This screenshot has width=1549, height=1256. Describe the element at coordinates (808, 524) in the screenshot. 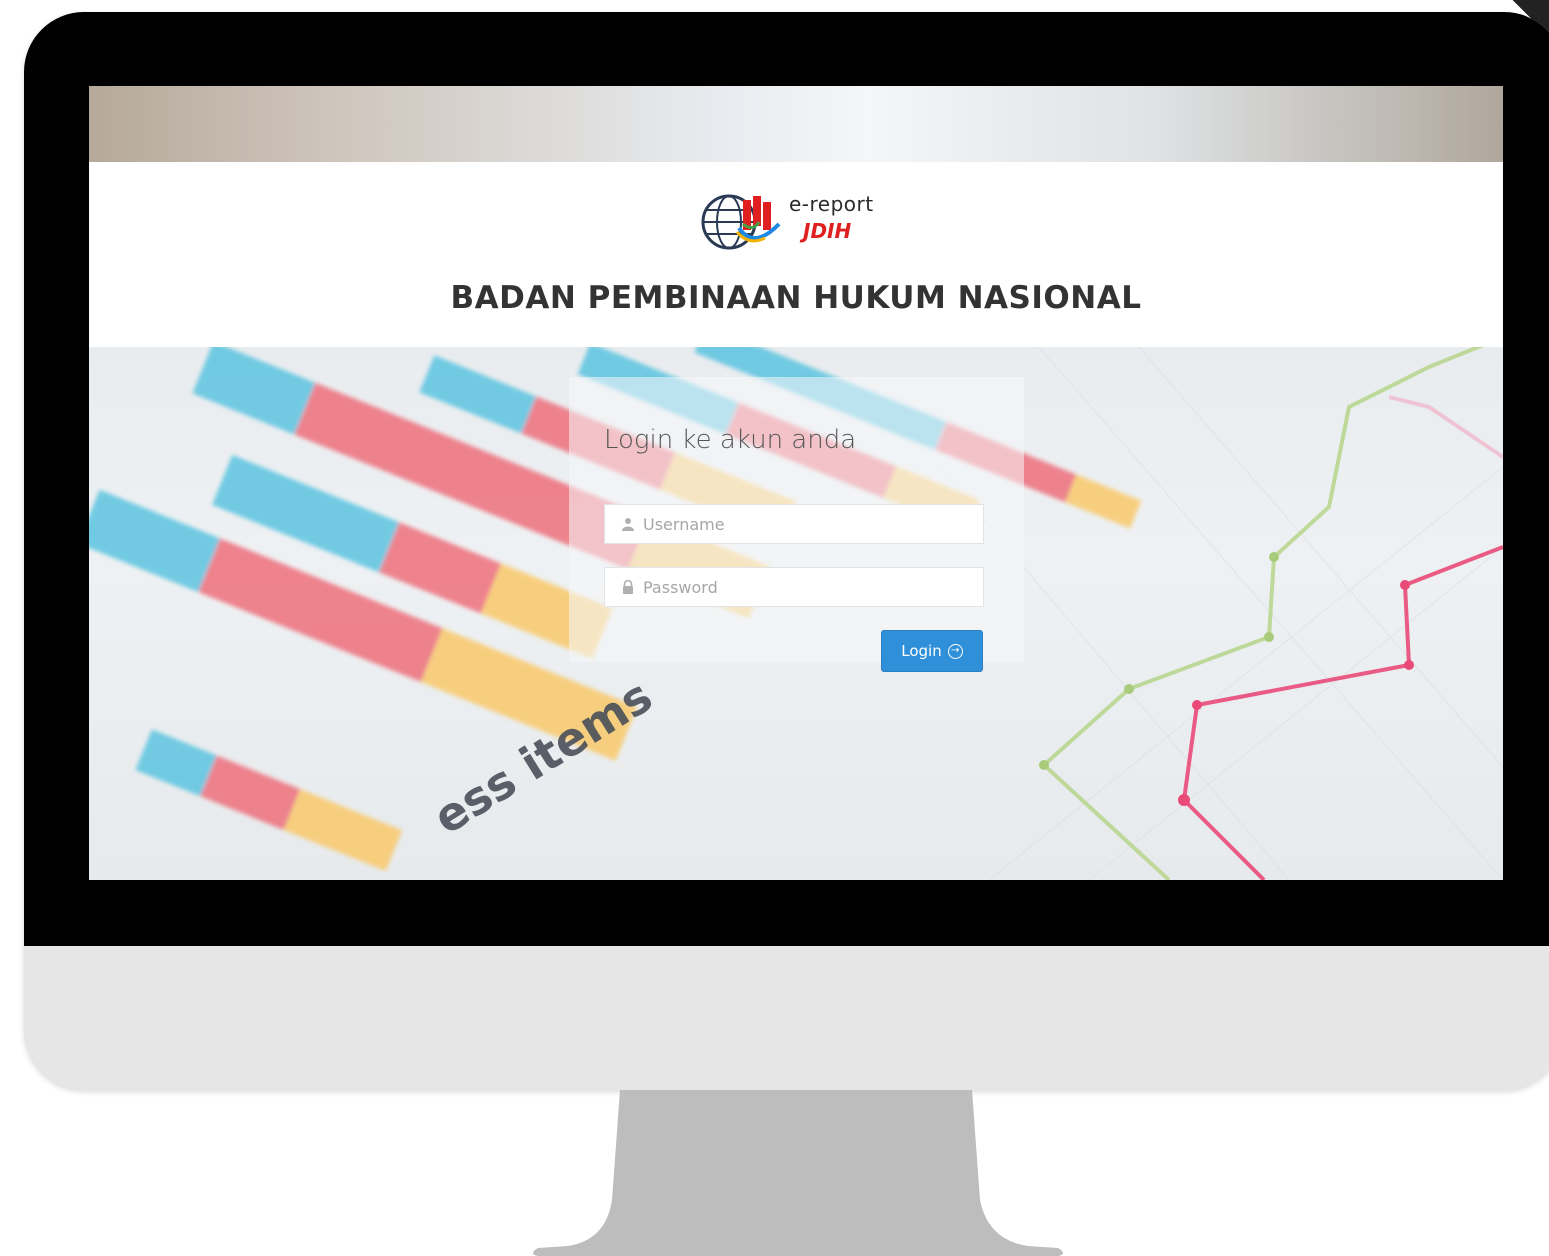

I see `username-input` at that location.